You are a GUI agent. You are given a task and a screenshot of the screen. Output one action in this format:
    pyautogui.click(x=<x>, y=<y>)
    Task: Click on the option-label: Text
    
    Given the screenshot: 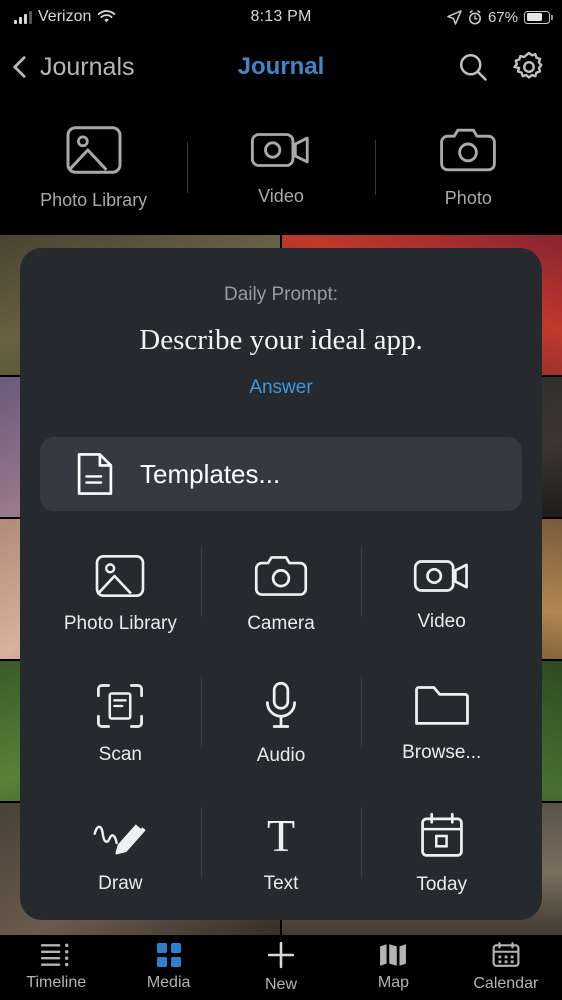 What is the action you would take?
    pyautogui.click(x=281, y=883)
    